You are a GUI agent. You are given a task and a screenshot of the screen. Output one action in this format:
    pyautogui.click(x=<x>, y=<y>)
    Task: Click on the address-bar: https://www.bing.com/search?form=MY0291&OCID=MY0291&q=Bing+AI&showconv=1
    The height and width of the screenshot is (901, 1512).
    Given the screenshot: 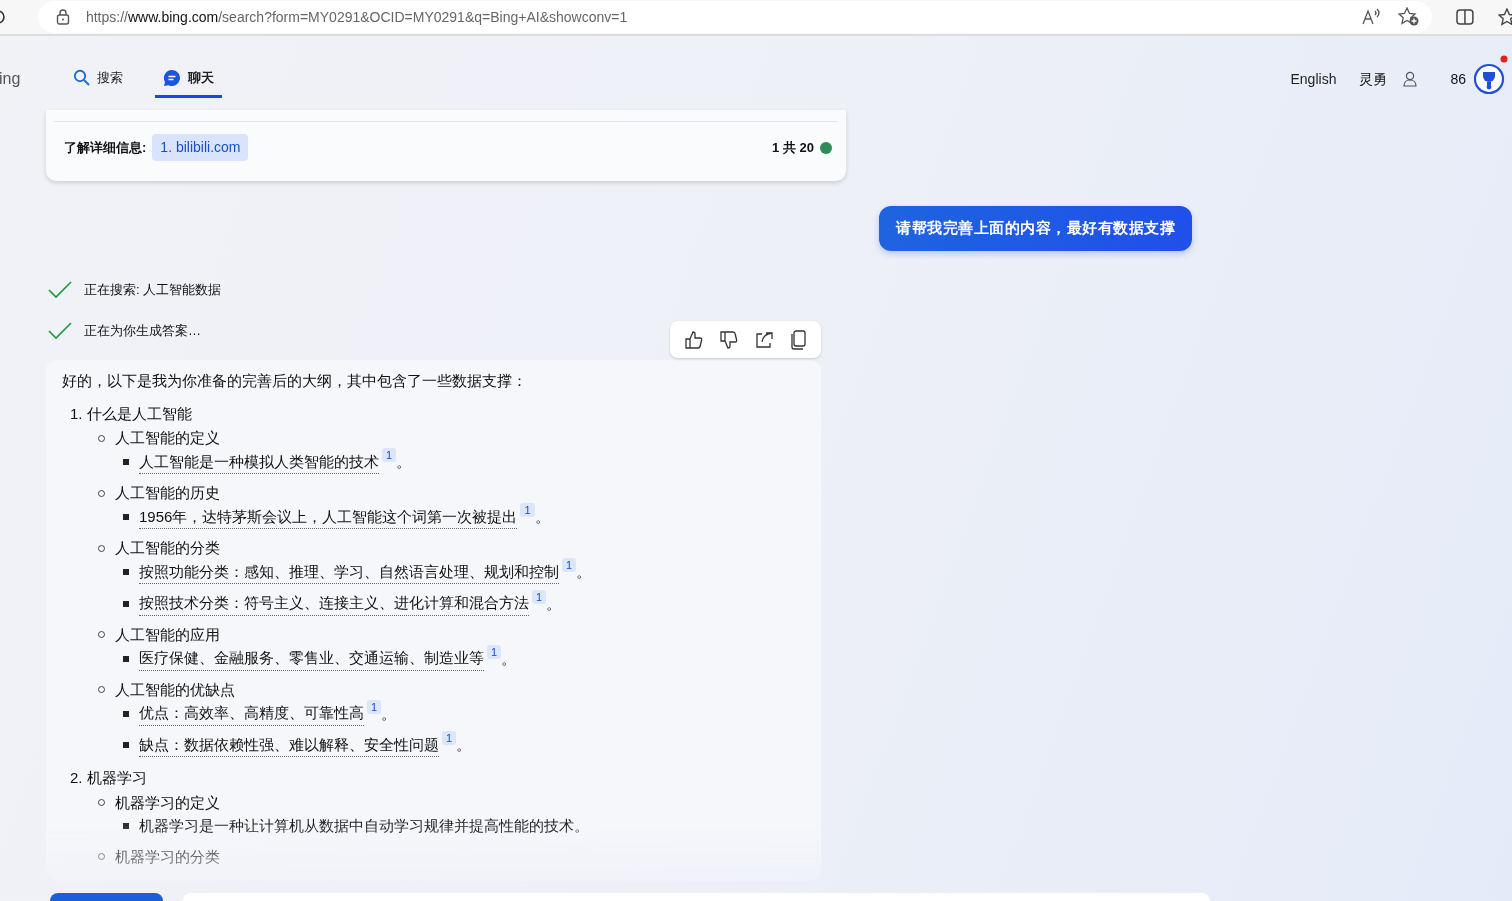 What is the action you would take?
    pyautogui.click(x=735, y=17)
    